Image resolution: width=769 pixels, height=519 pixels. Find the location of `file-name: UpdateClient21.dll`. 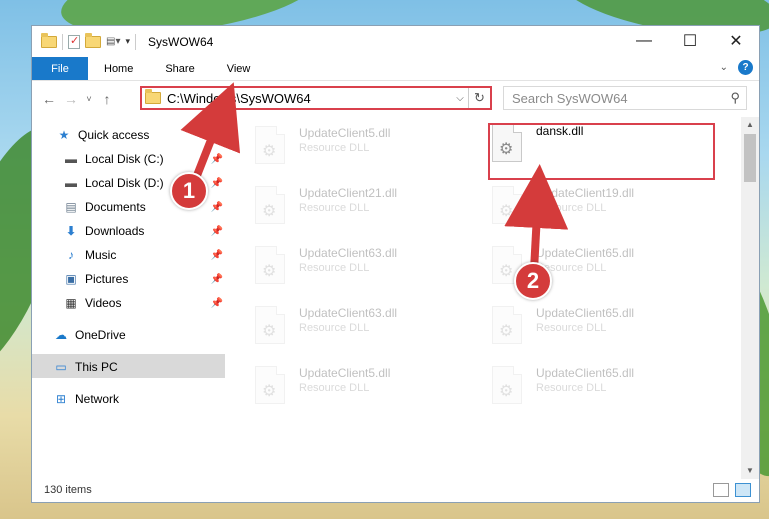

file-name: UpdateClient21.dll is located at coordinates (348, 193).